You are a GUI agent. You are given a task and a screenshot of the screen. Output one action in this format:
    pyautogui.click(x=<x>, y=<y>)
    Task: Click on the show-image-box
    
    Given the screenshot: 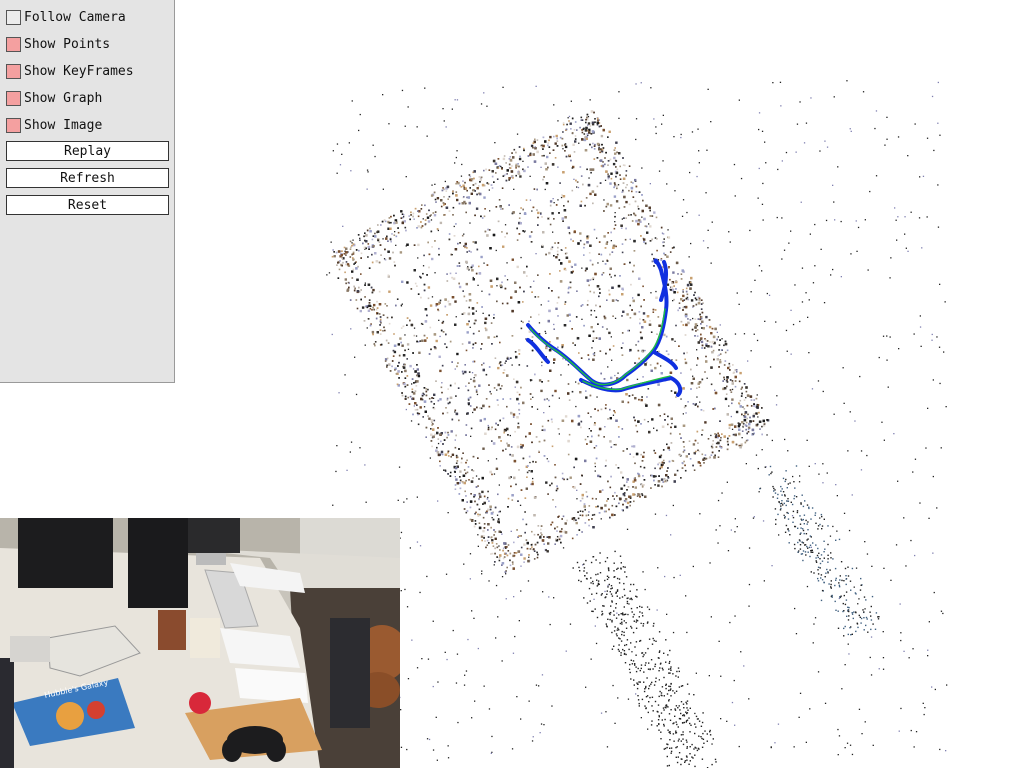 What is the action you would take?
    pyautogui.click(x=13, y=125)
    